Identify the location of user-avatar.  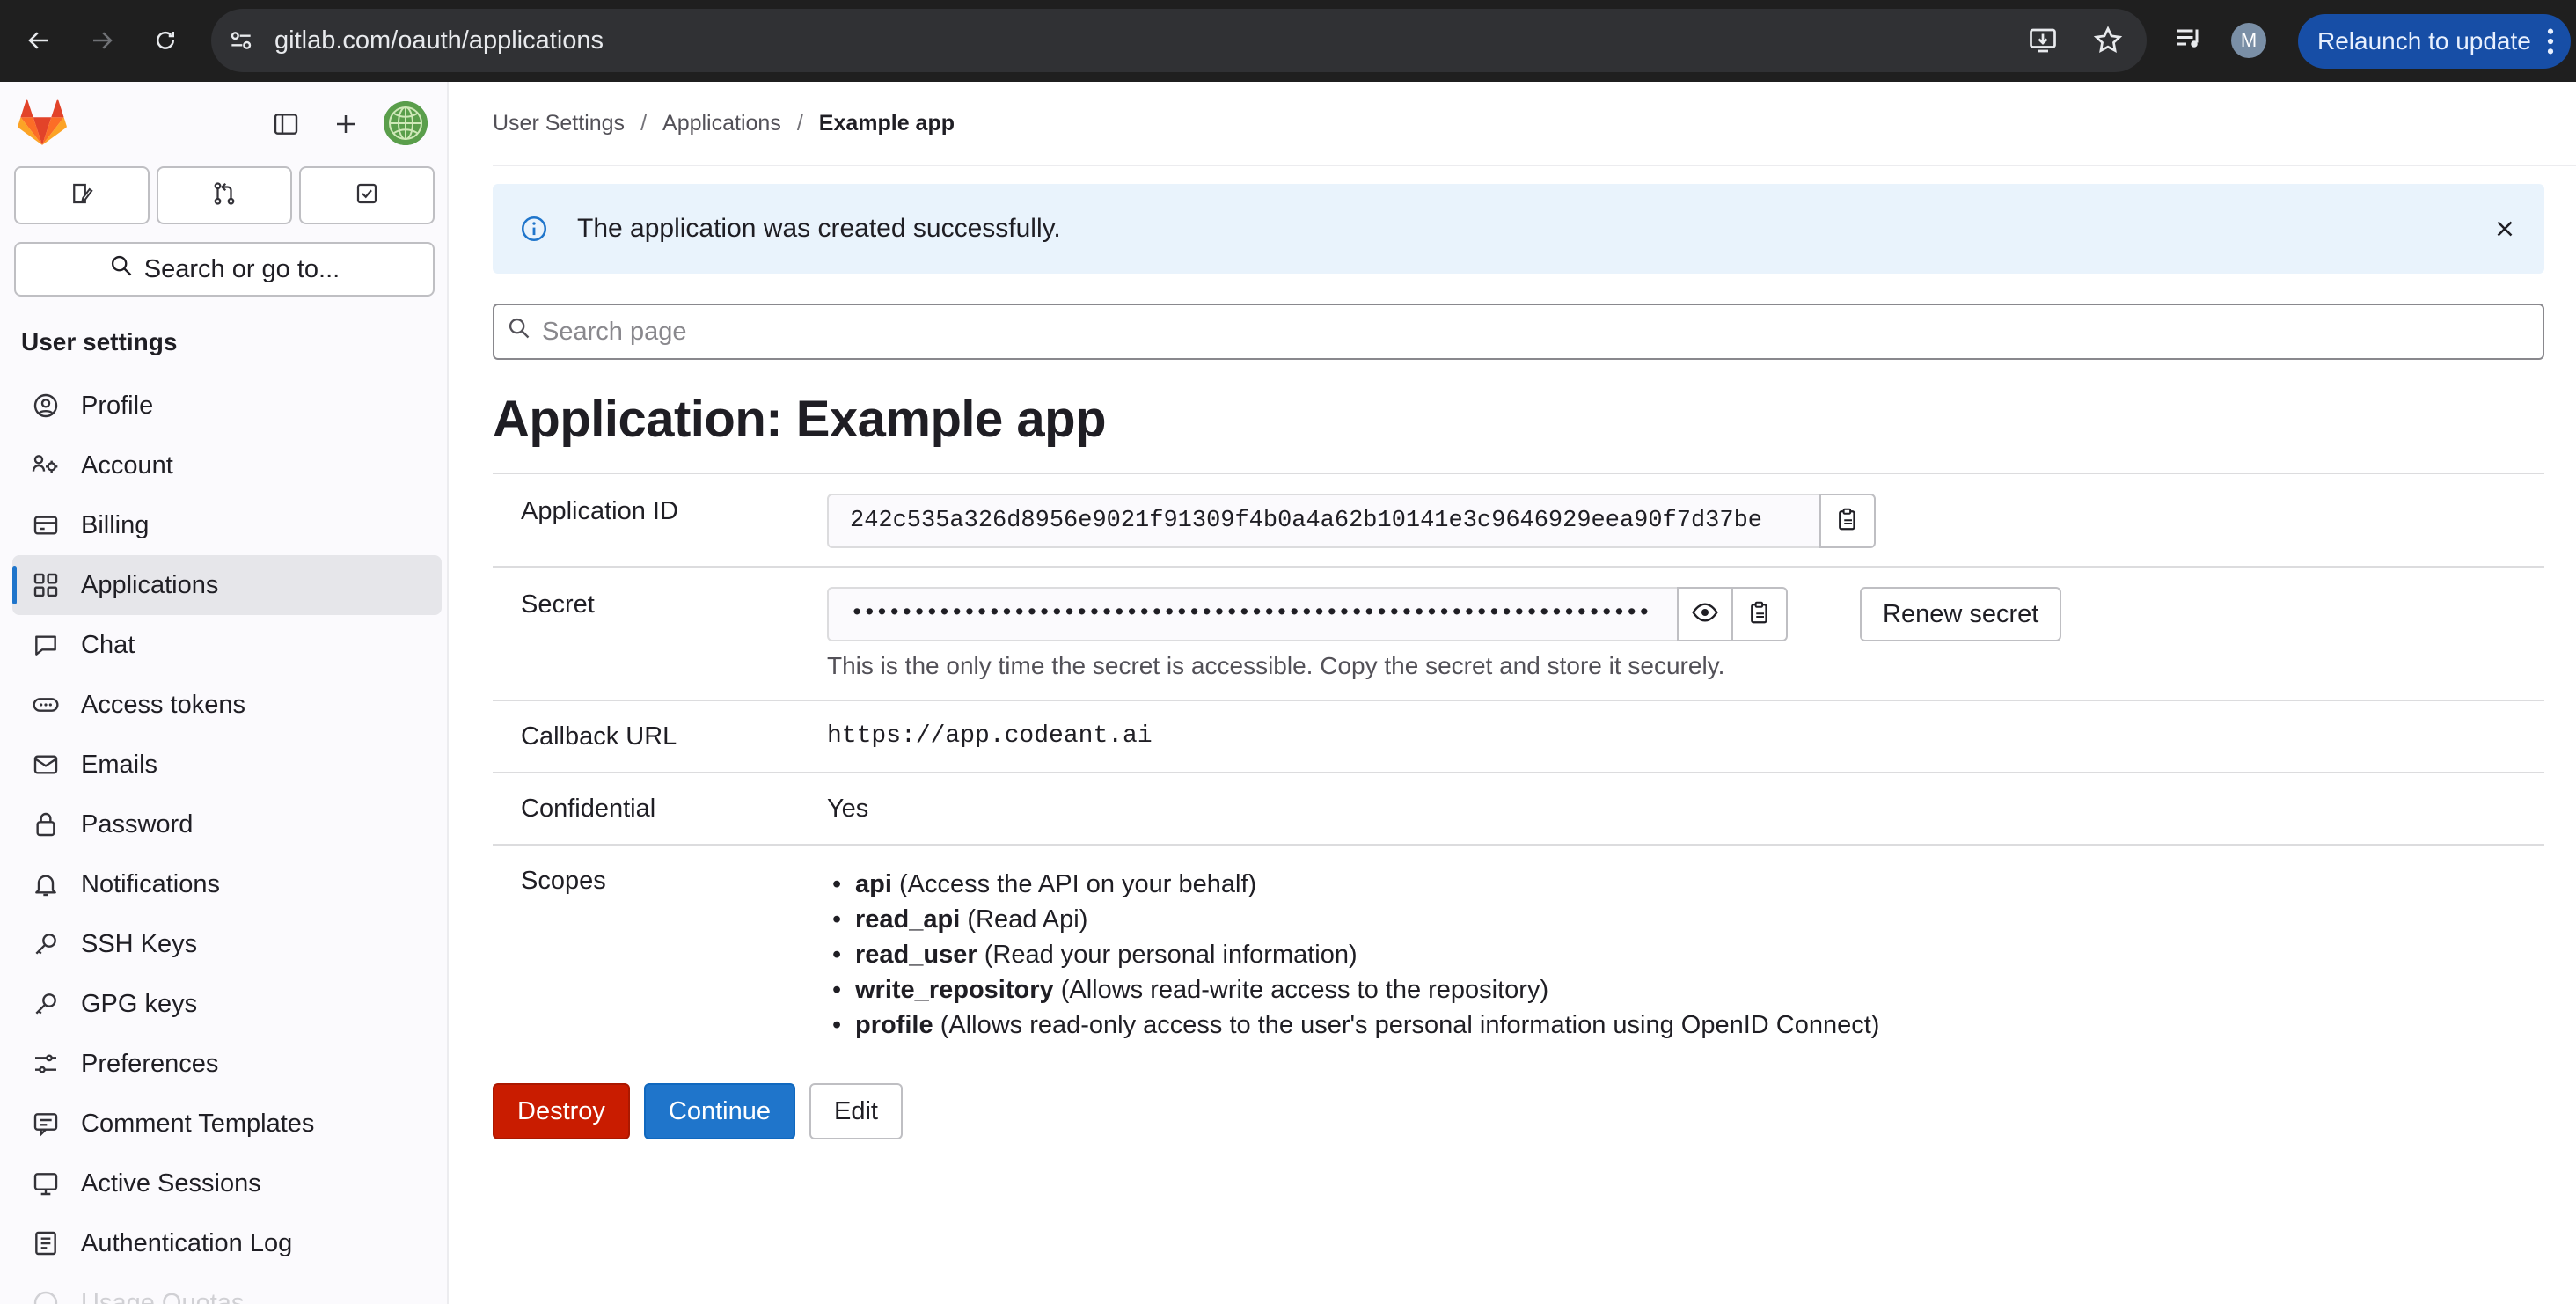
(406, 123).